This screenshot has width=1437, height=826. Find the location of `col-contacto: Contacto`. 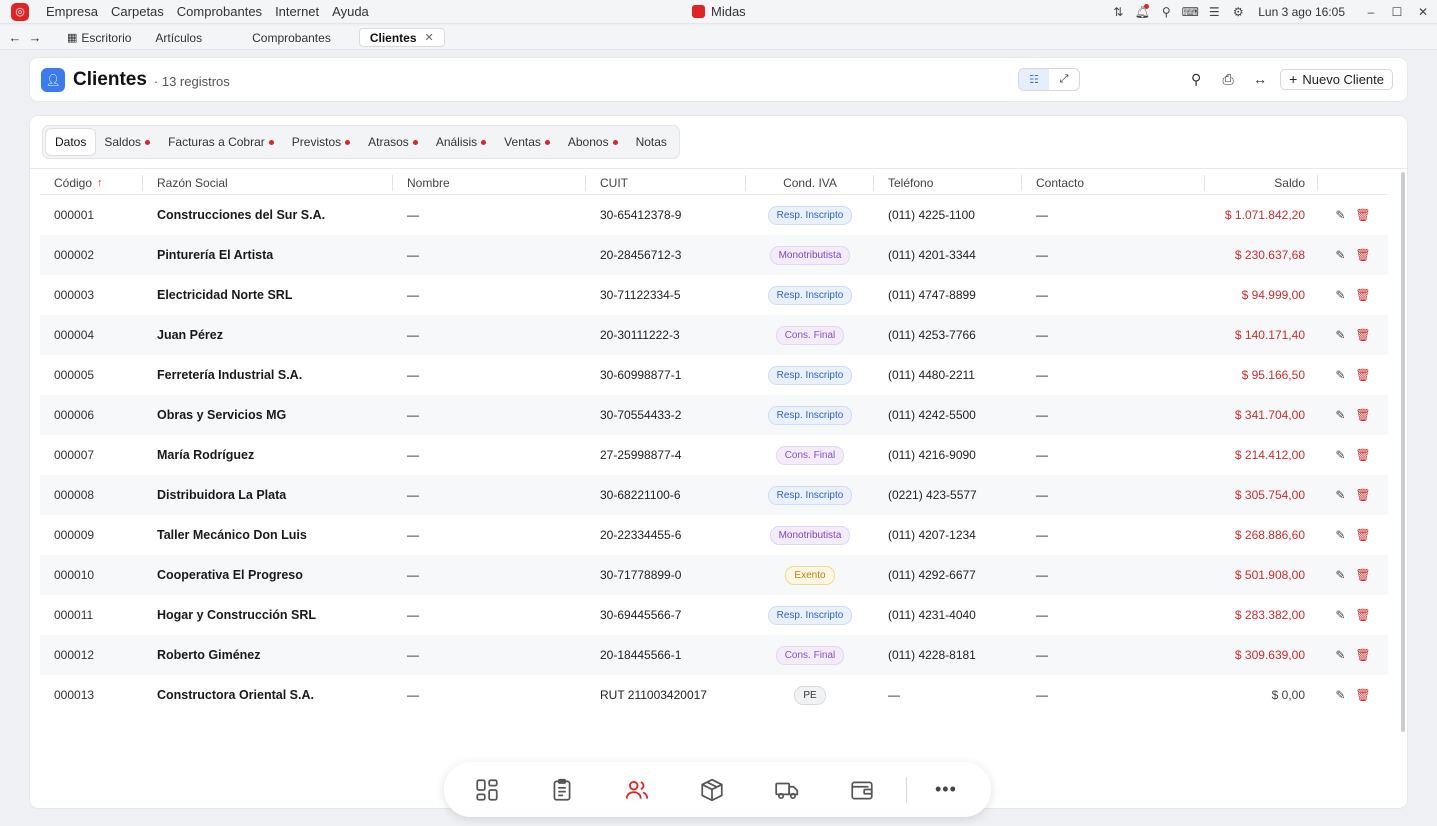

col-contacto: Contacto is located at coordinates (1113, 182).